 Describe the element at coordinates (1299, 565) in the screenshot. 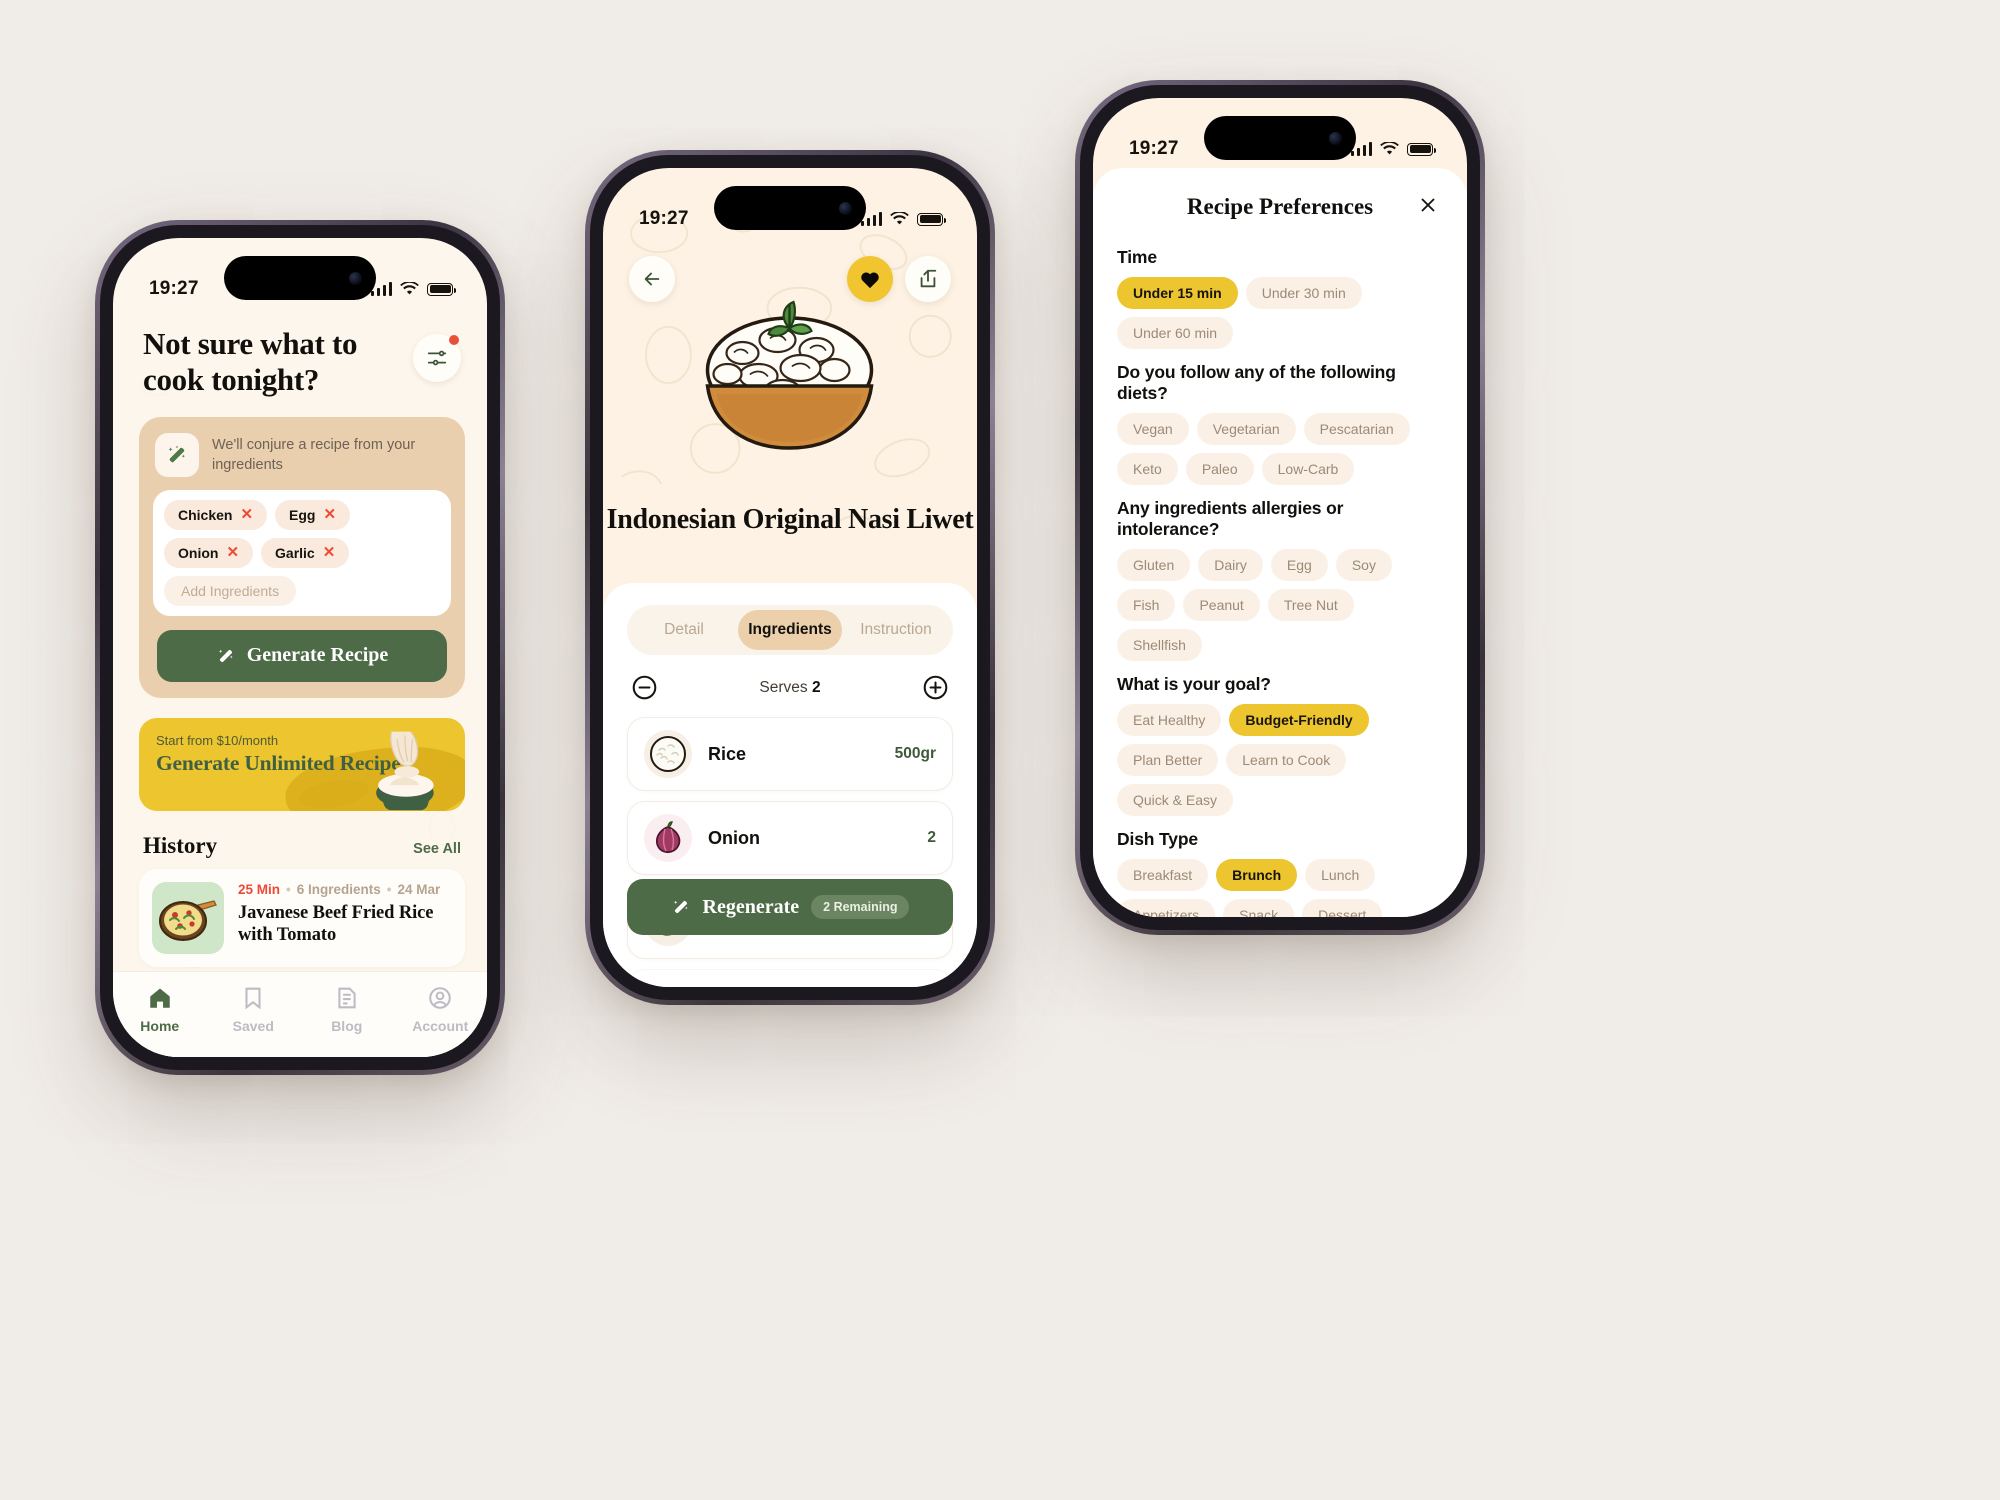

I see `pref-chip: Egg` at that location.